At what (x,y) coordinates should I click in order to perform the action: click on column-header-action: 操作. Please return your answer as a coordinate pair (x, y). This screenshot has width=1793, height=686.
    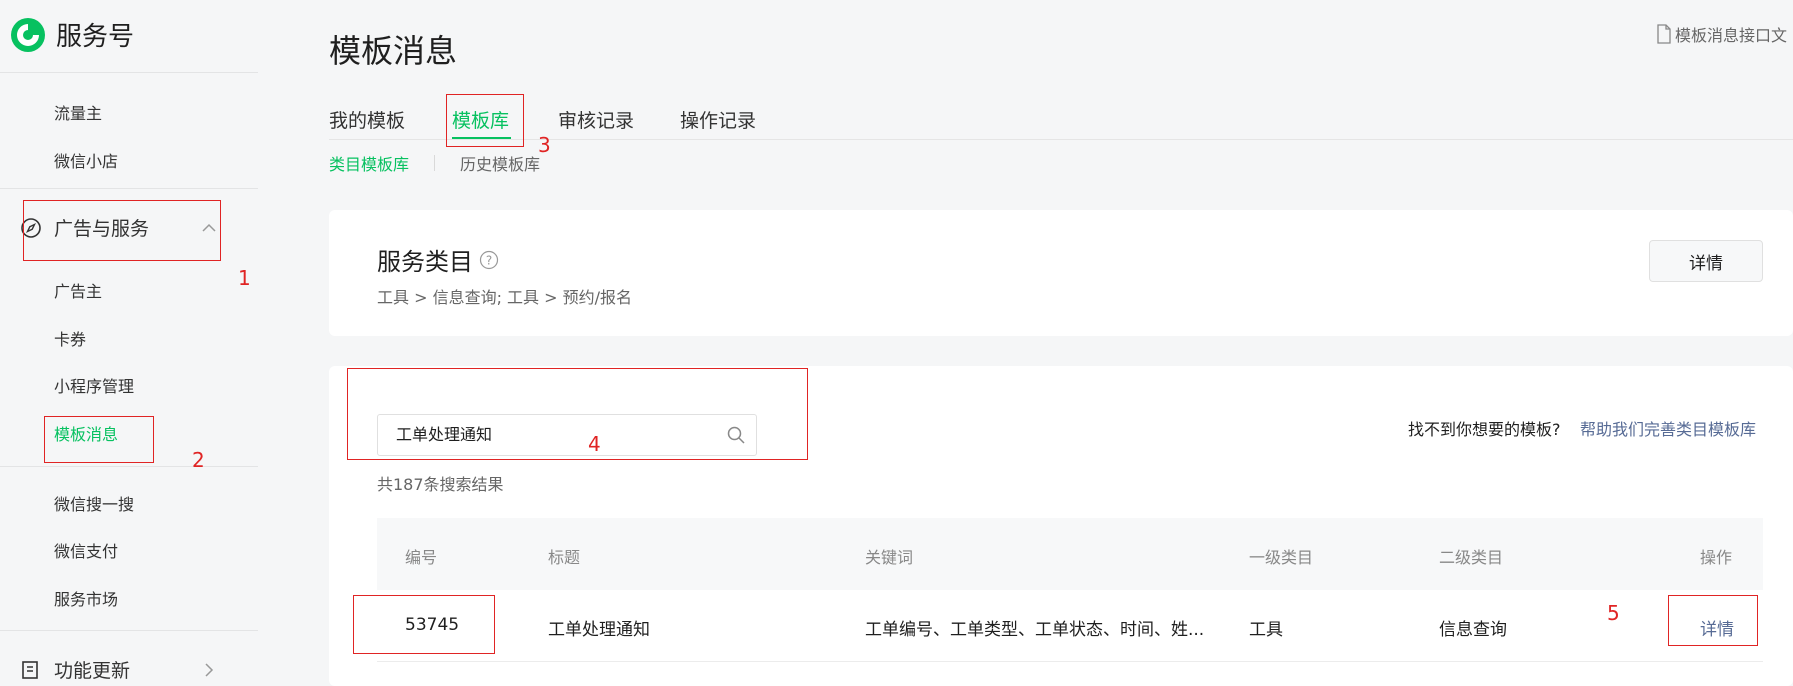
    Looking at the image, I should click on (1716, 557).